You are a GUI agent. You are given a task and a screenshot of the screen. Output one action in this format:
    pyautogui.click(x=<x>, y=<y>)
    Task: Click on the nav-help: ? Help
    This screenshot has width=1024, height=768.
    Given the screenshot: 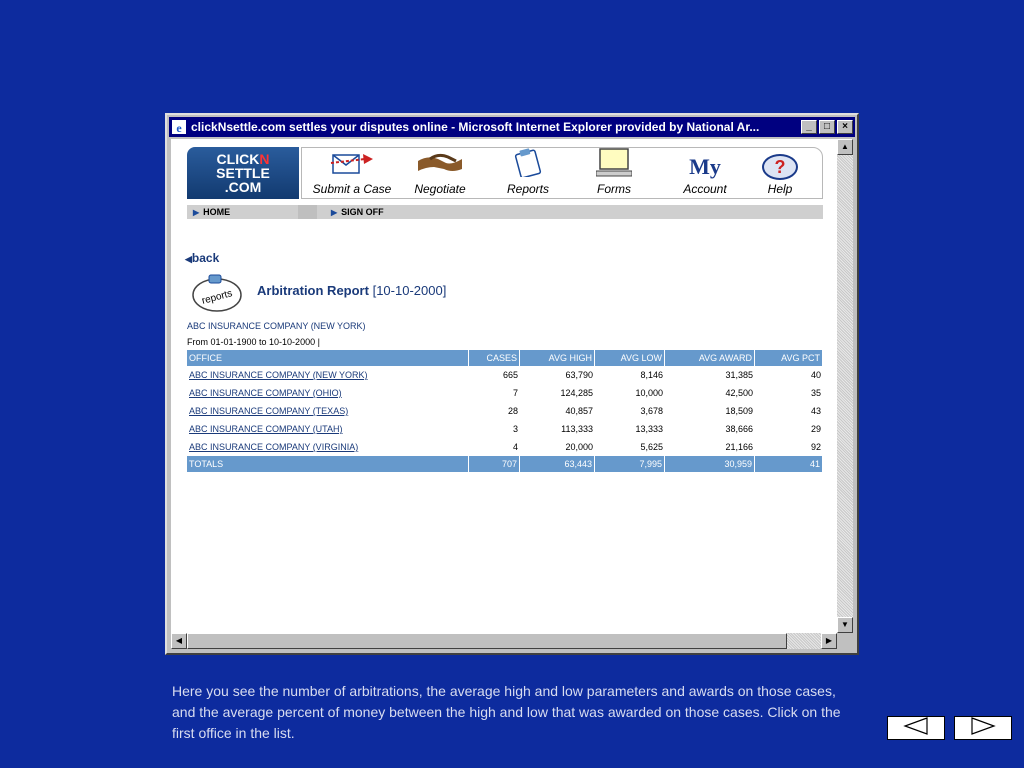 What is the action you would take?
    pyautogui.click(x=780, y=173)
    